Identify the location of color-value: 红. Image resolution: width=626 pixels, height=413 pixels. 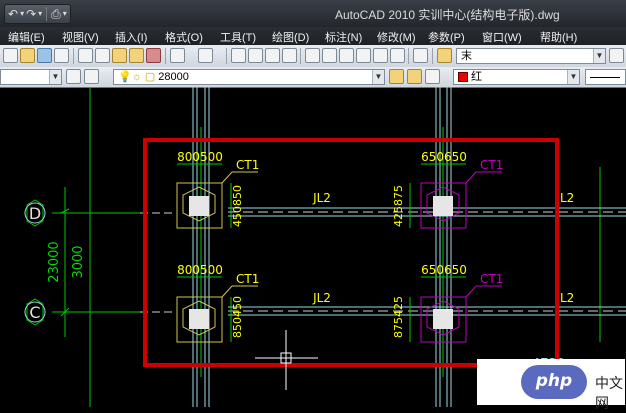
(476, 77).